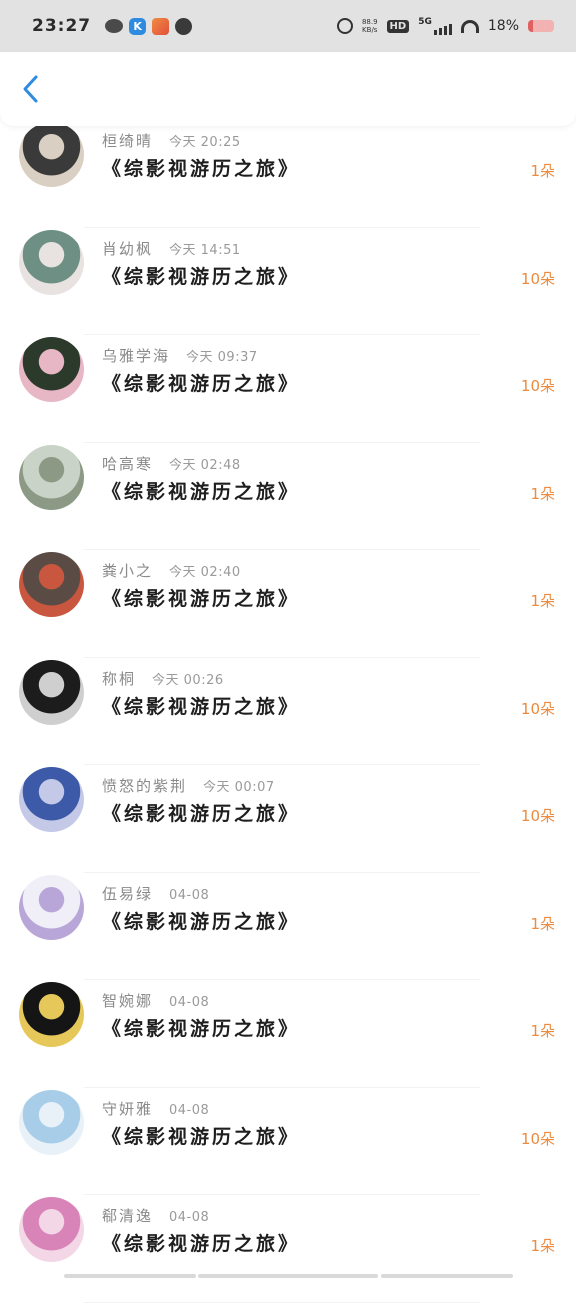 This screenshot has width=576, height=1303. I want to click on name-line: 粪小之 今天 02:40, so click(171, 570).